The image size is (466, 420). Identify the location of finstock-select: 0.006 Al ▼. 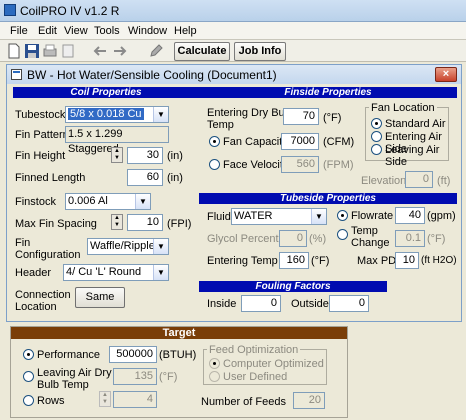
(108, 201).